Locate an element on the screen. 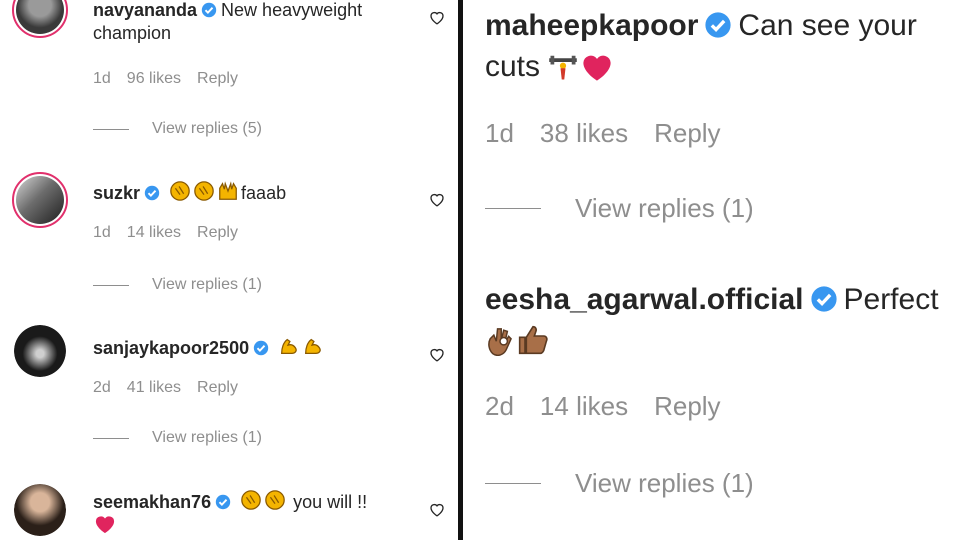  comment-meta: 1d 96 likes Reply is located at coordinates (173, 79).